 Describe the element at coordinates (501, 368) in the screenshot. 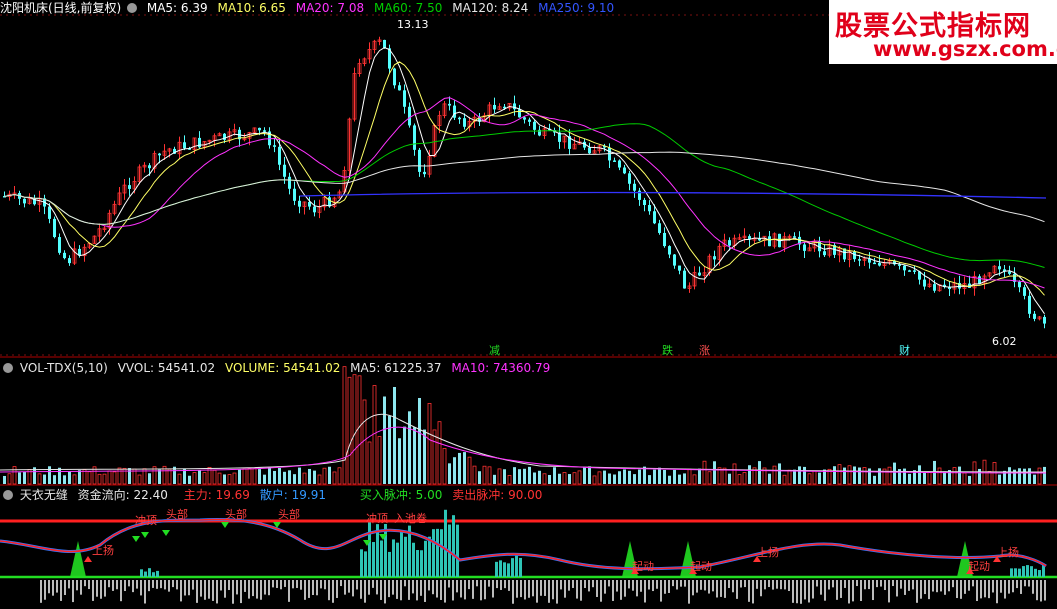

I see `volume-ma10-readout: MA10: 74360.79` at that location.